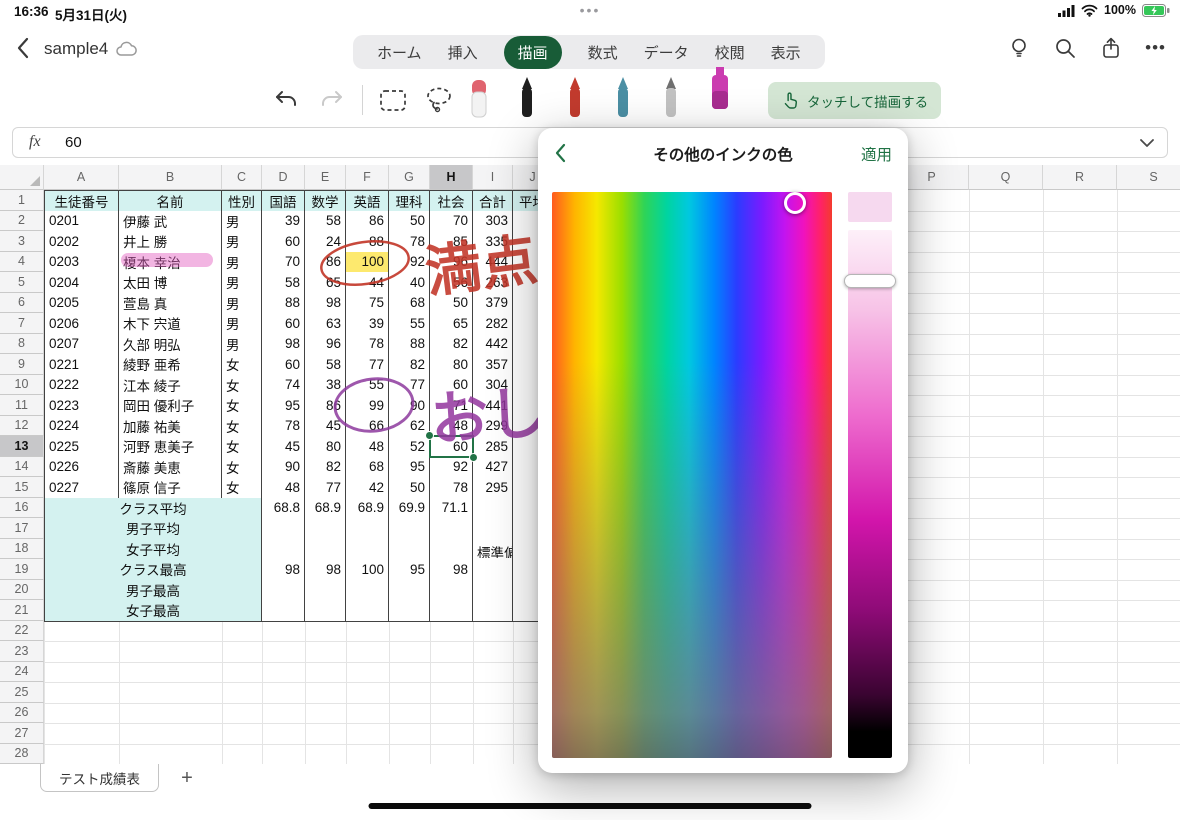  Describe the element at coordinates (409, 365) in the screenshot. I see `cell-G9: 82` at that location.